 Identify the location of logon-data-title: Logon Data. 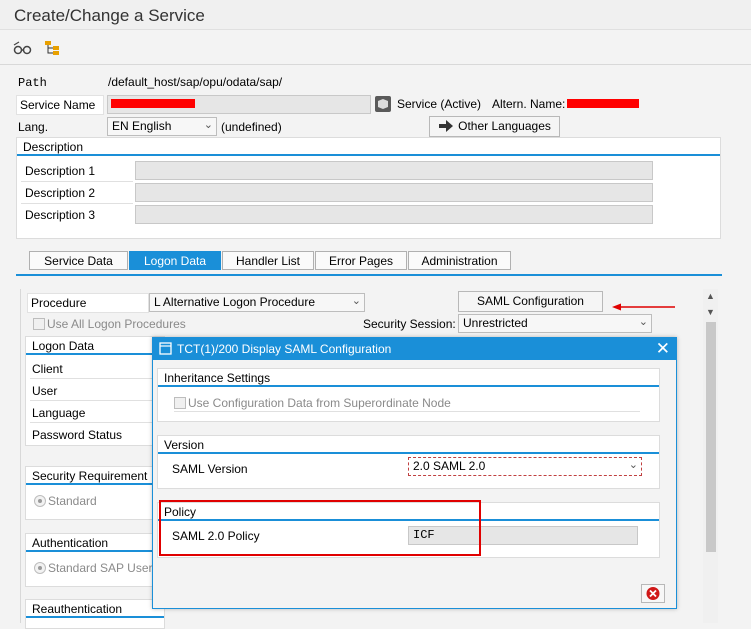
(95, 346).